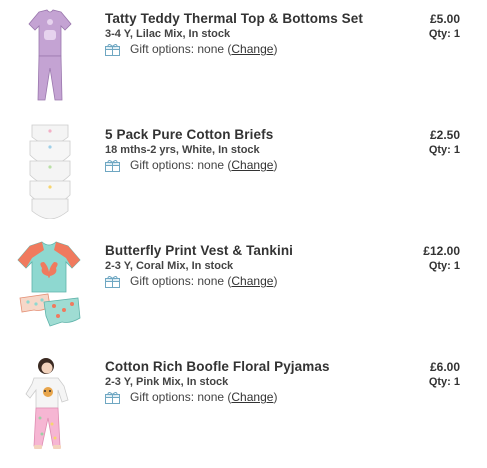 This screenshot has height=468, width=487. I want to click on product-price: £5.00, so click(444, 19).